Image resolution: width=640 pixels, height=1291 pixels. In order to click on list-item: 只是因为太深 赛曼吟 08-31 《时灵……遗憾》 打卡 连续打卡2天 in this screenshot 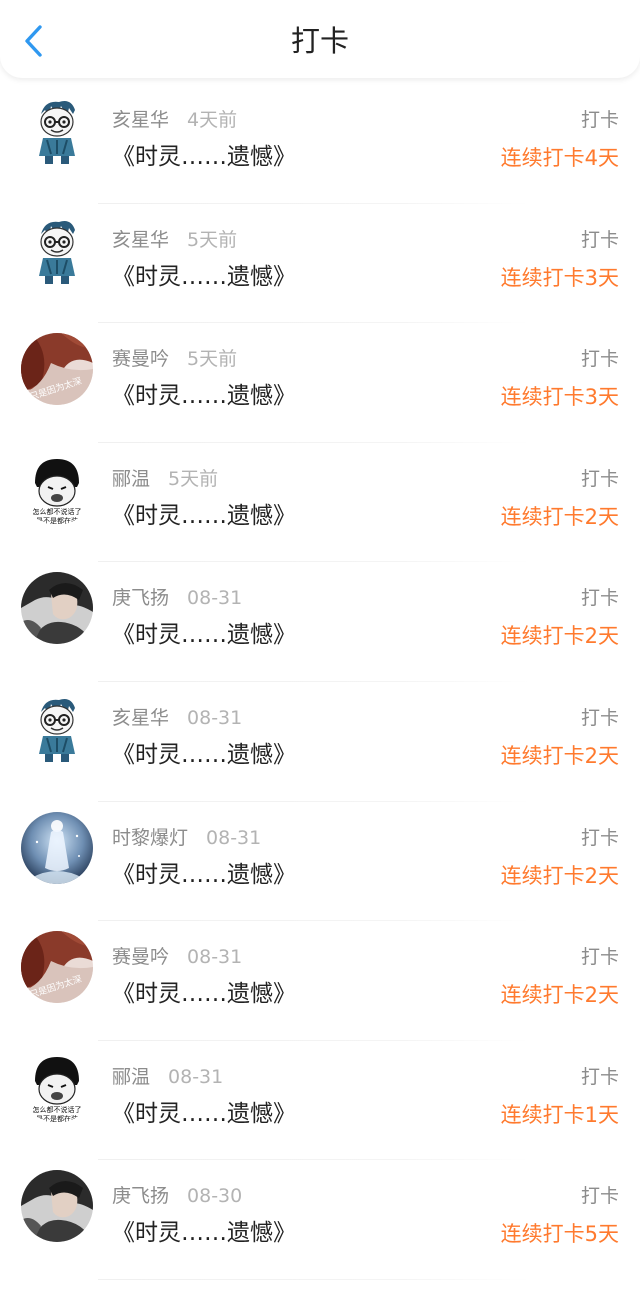, I will do `click(320, 981)`.